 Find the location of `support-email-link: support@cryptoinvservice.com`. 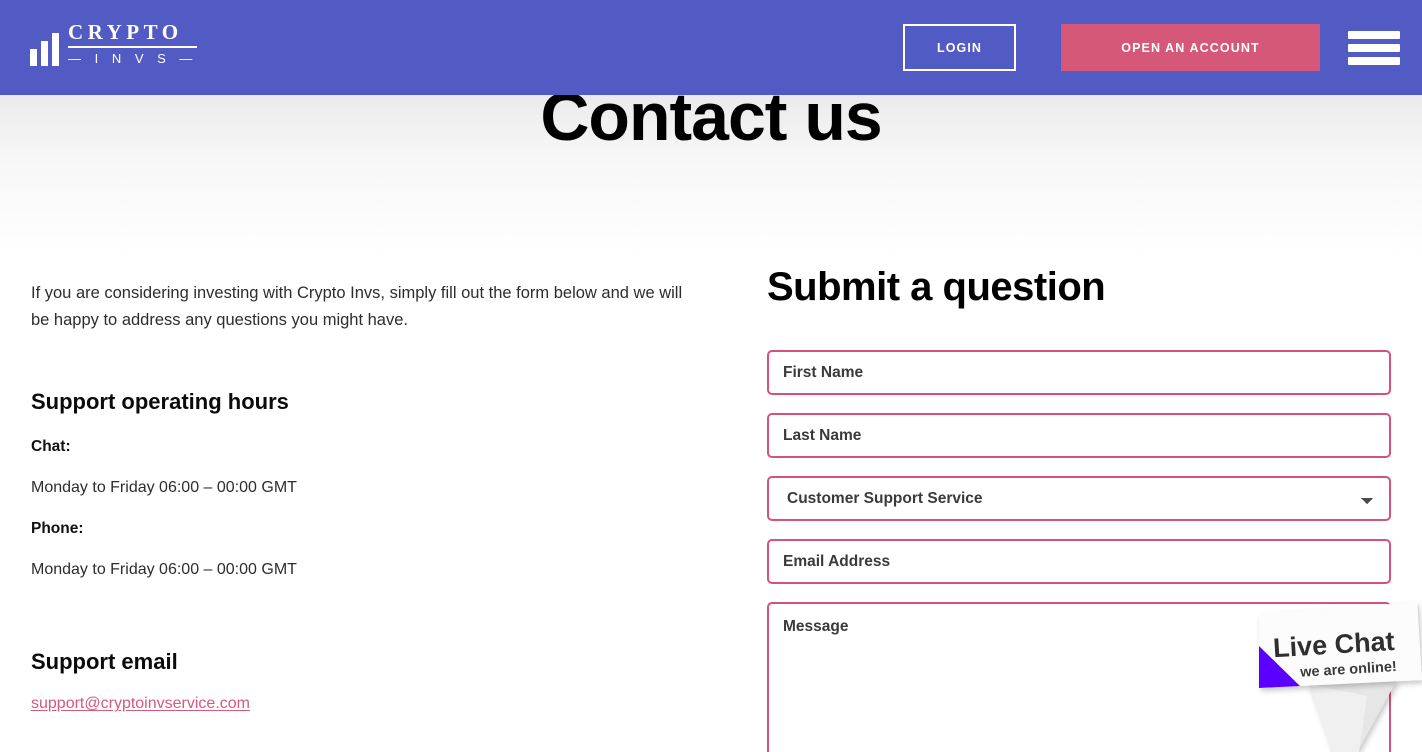

support-email-link: support@cryptoinvservice.com is located at coordinates (140, 704).